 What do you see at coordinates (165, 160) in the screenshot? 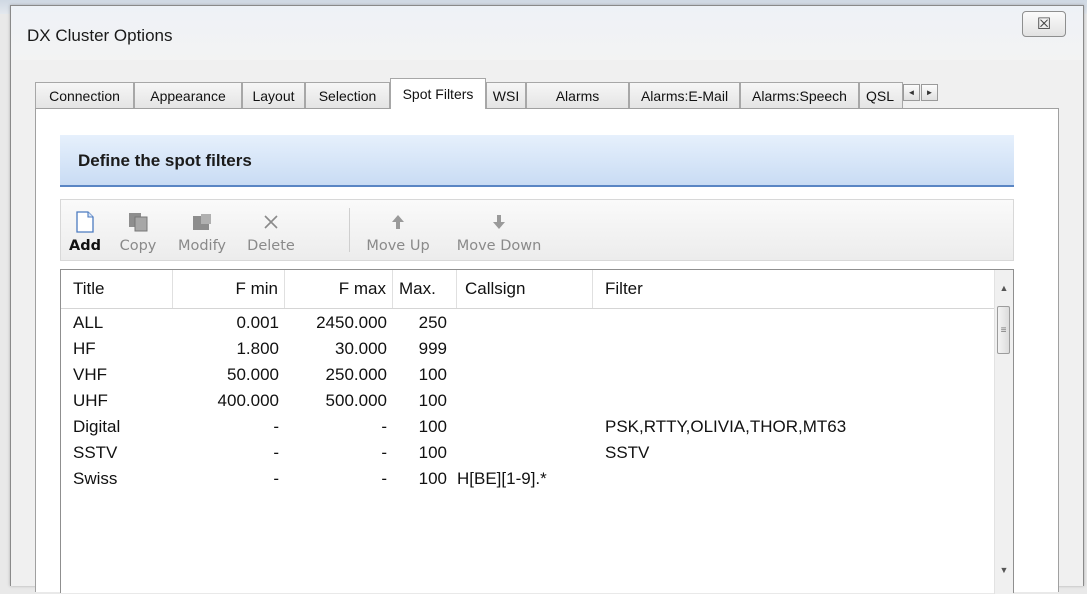
I see `section-title: Define the spot filters` at bounding box center [165, 160].